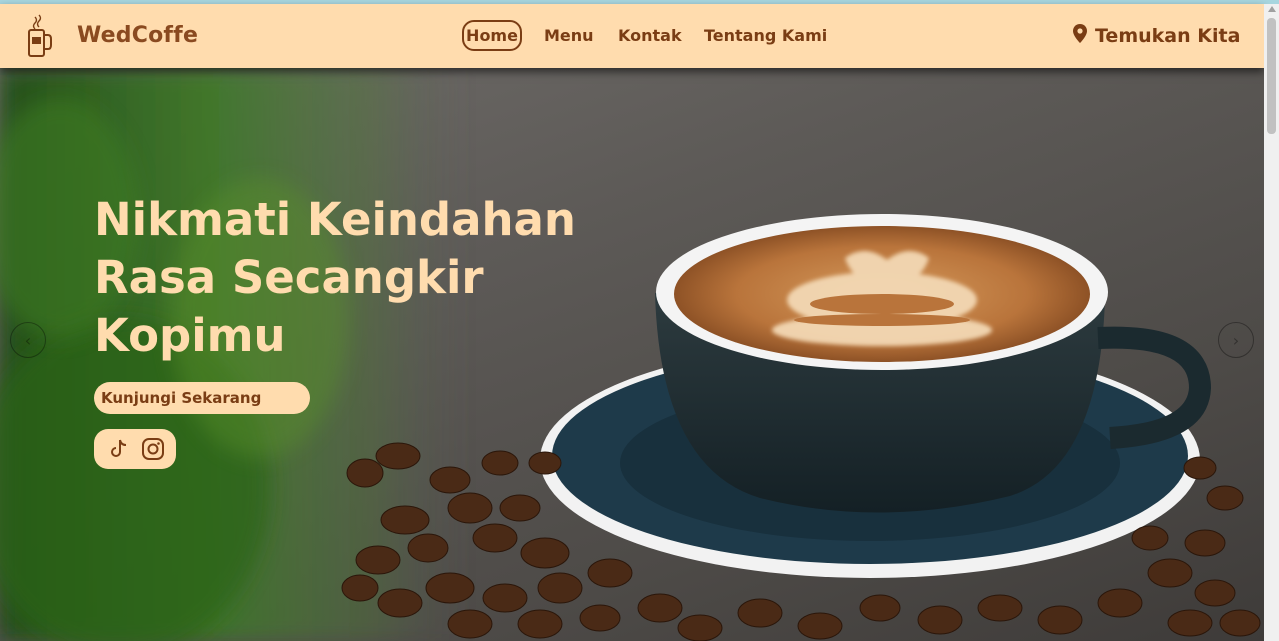 The image size is (1279, 641). What do you see at coordinates (153, 449) in the screenshot?
I see `instagram-icon` at bounding box center [153, 449].